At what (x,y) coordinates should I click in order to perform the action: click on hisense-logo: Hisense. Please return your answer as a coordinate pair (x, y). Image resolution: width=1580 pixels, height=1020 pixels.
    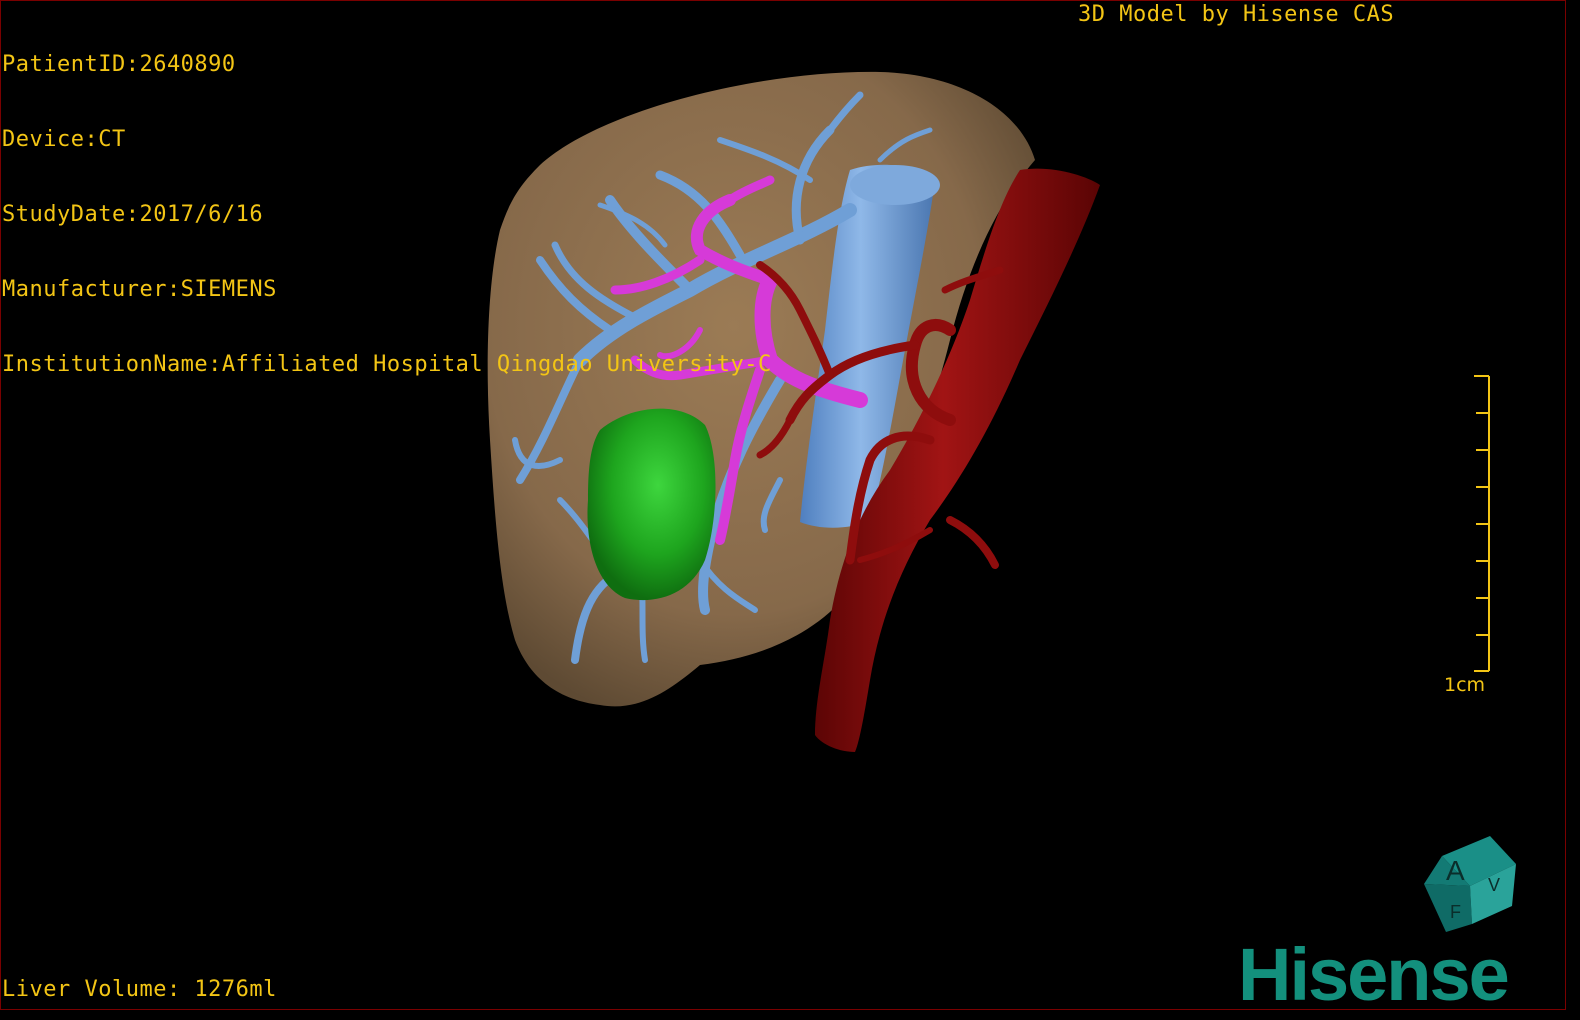
    Looking at the image, I should click on (1374, 974).